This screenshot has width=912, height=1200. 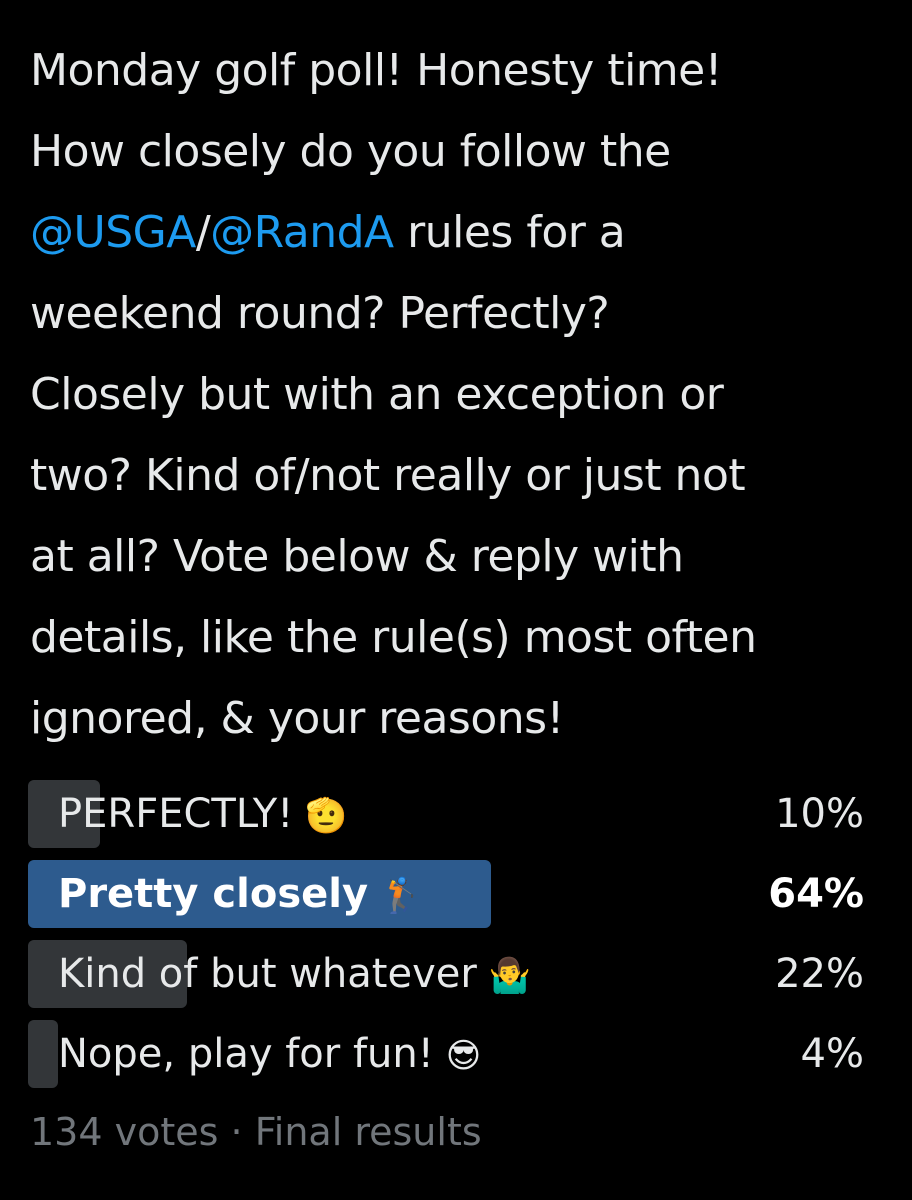 I want to click on tweet-line: @USGA/@RandA rules for a, so click(x=460, y=232).